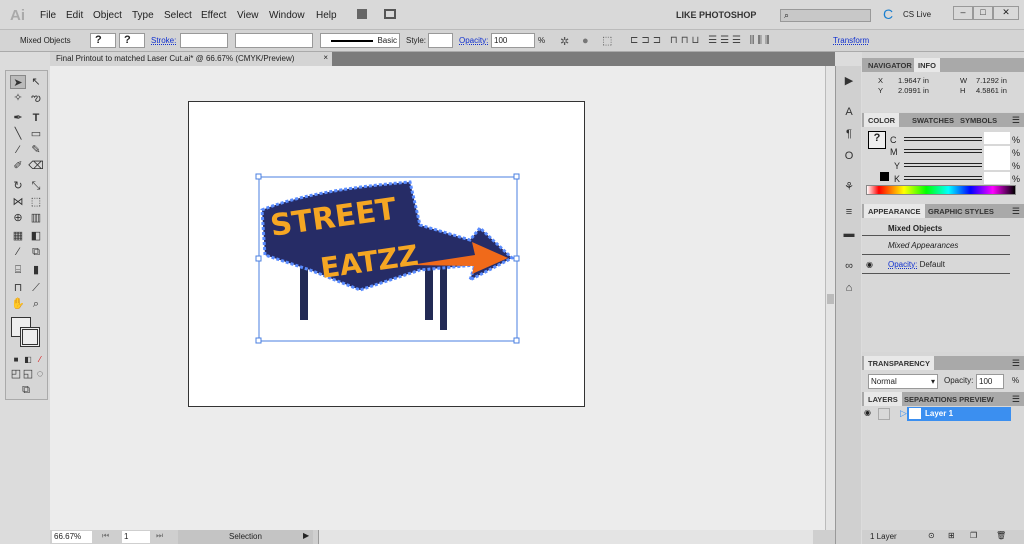  What do you see at coordinates (997, 138) in the screenshot?
I see `channel-c-field` at bounding box center [997, 138].